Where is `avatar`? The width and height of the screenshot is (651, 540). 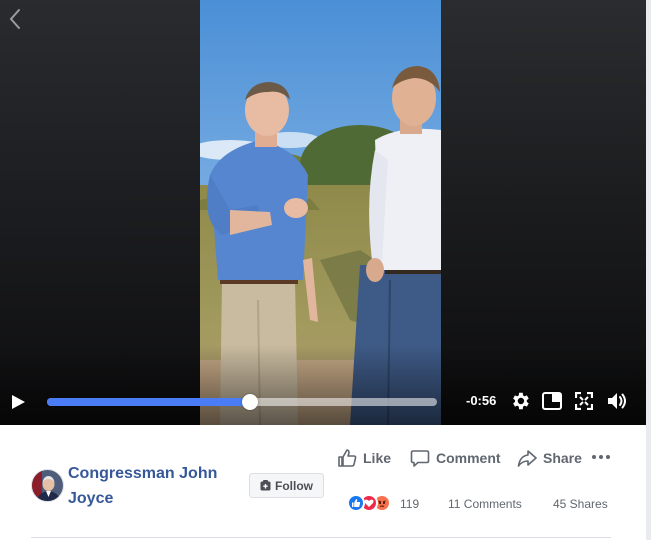 avatar is located at coordinates (47, 485).